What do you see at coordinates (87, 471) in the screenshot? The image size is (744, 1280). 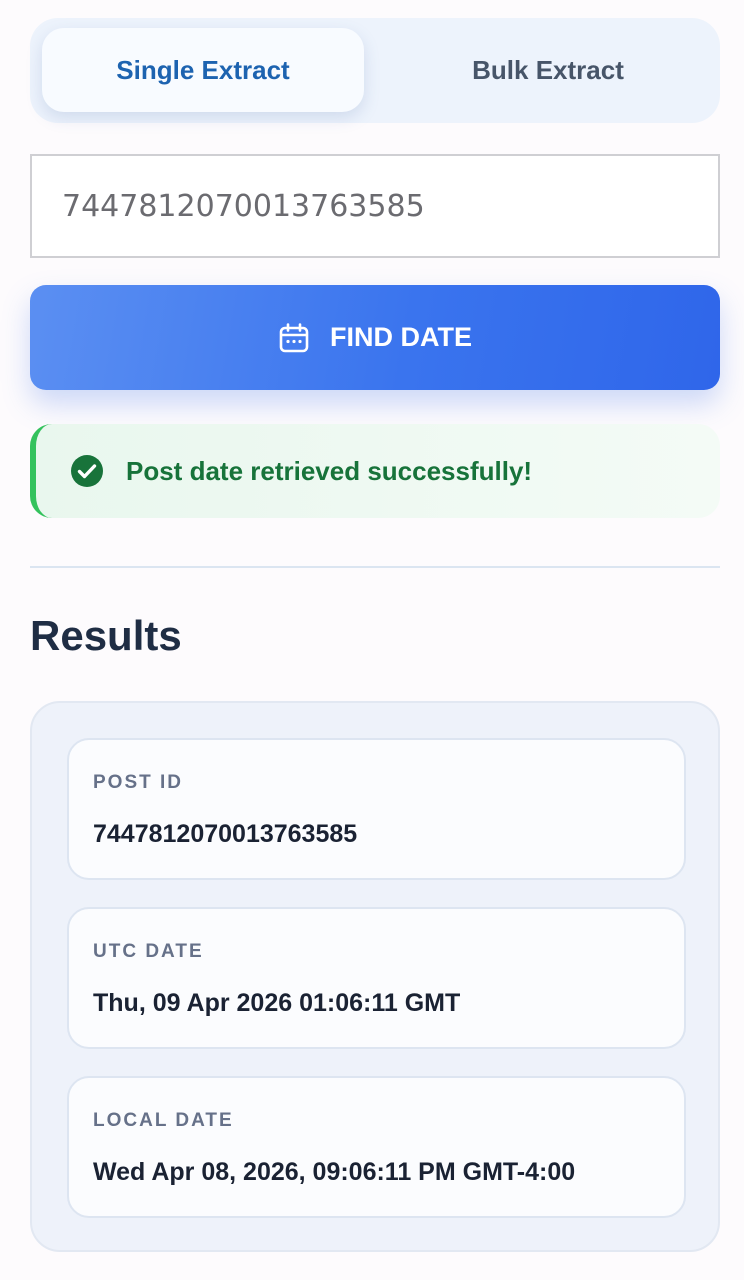 I see `check-circle-icon` at bounding box center [87, 471].